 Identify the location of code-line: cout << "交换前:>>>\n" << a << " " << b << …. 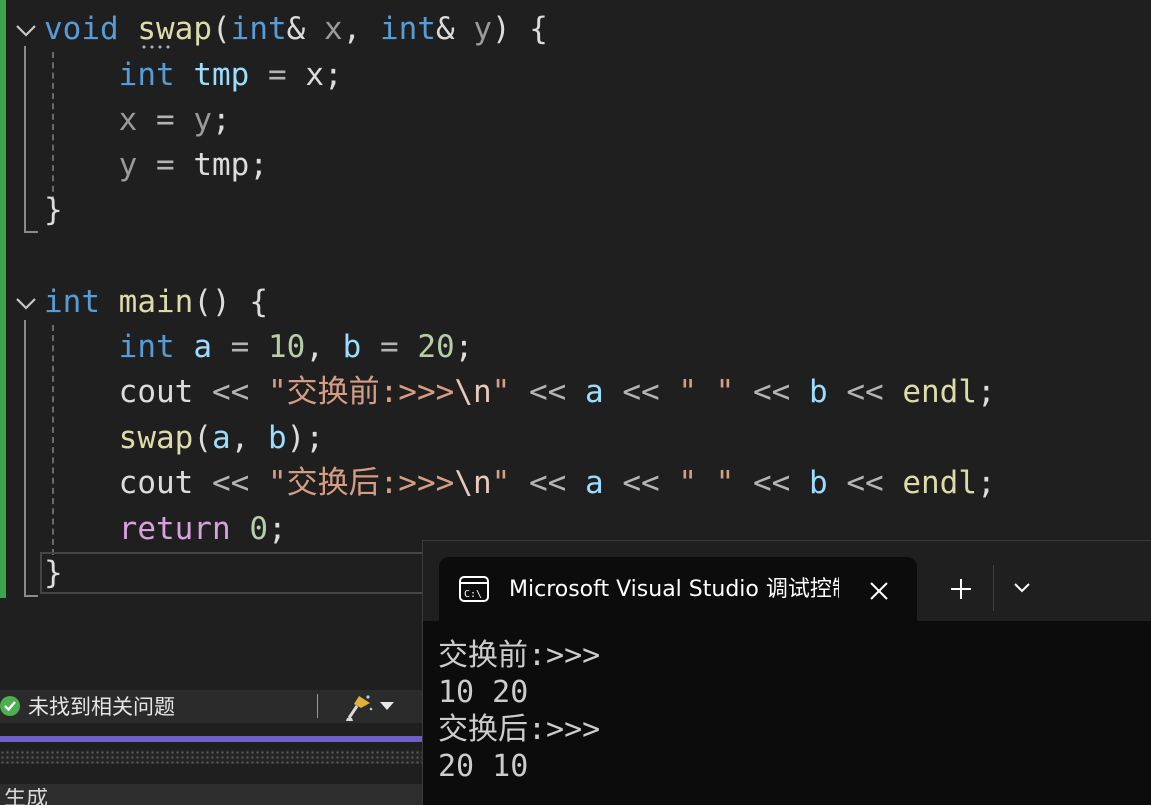
(520, 392).